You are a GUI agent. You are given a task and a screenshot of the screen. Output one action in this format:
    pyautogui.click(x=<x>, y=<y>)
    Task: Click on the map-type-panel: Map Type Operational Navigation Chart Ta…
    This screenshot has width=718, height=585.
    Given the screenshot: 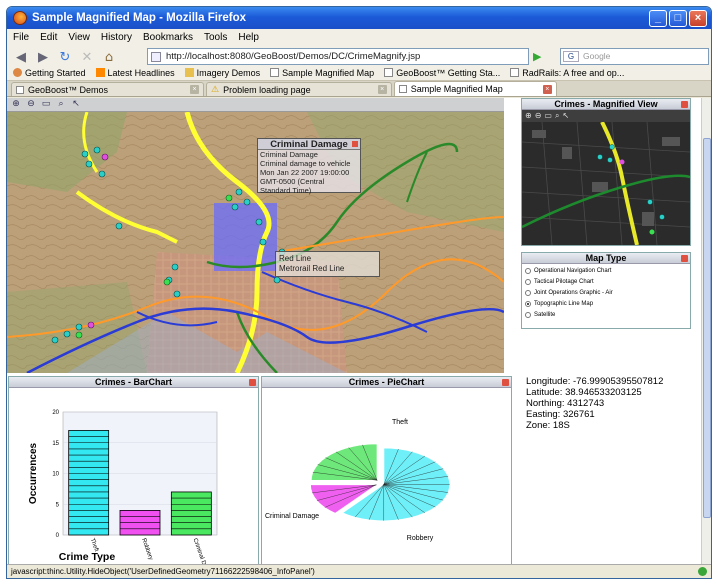 What is the action you would take?
    pyautogui.click(x=606, y=290)
    